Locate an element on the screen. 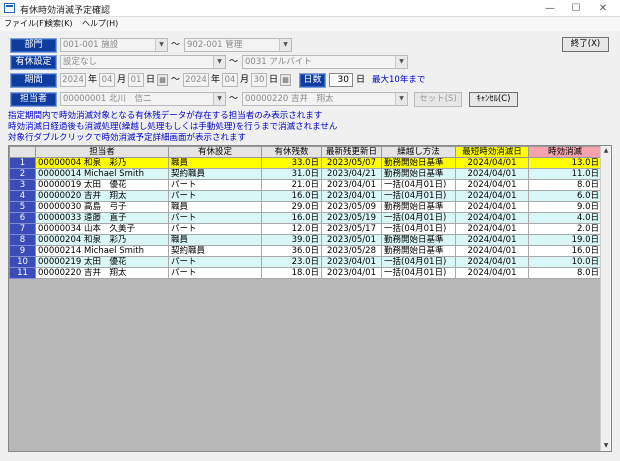 This screenshot has height=461, width=620. expire-amount-cell: 13.0日 is located at coordinates (565, 163).